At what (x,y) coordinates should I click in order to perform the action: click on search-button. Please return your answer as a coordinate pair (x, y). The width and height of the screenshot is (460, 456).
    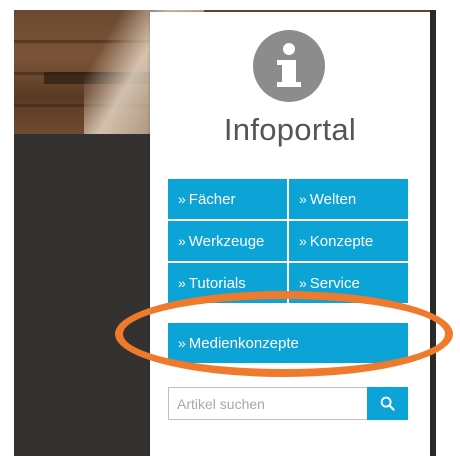
    Looking at the image, I should click on (387, 403).